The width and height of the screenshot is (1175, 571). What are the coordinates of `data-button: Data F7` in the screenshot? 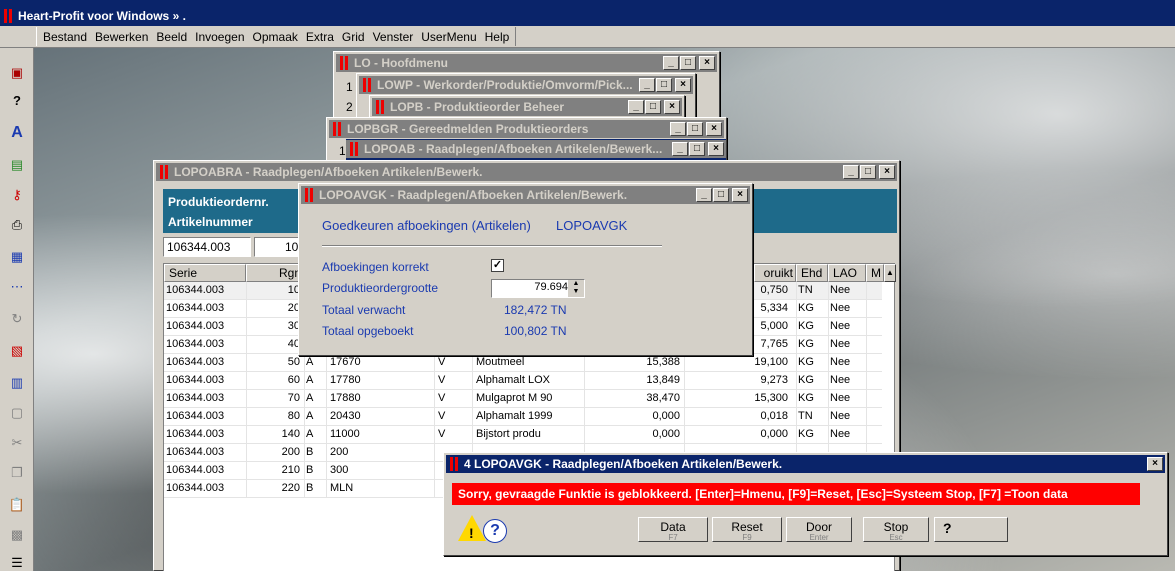 It's located at (673, 529).